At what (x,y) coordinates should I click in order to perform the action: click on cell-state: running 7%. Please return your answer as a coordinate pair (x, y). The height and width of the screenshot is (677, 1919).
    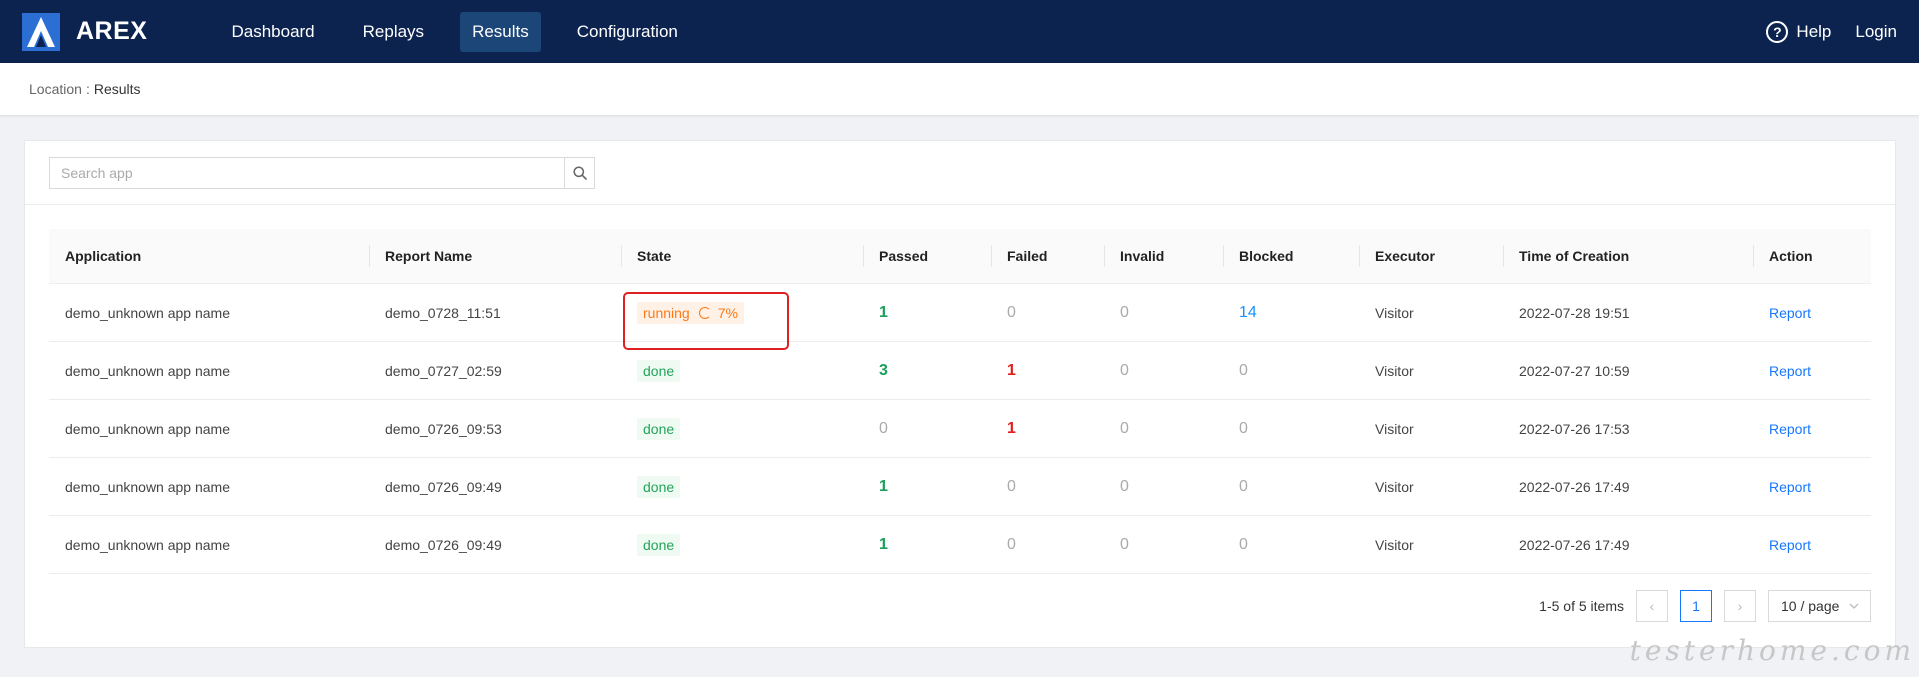
    Looking at the image, I should click on (742, 320).